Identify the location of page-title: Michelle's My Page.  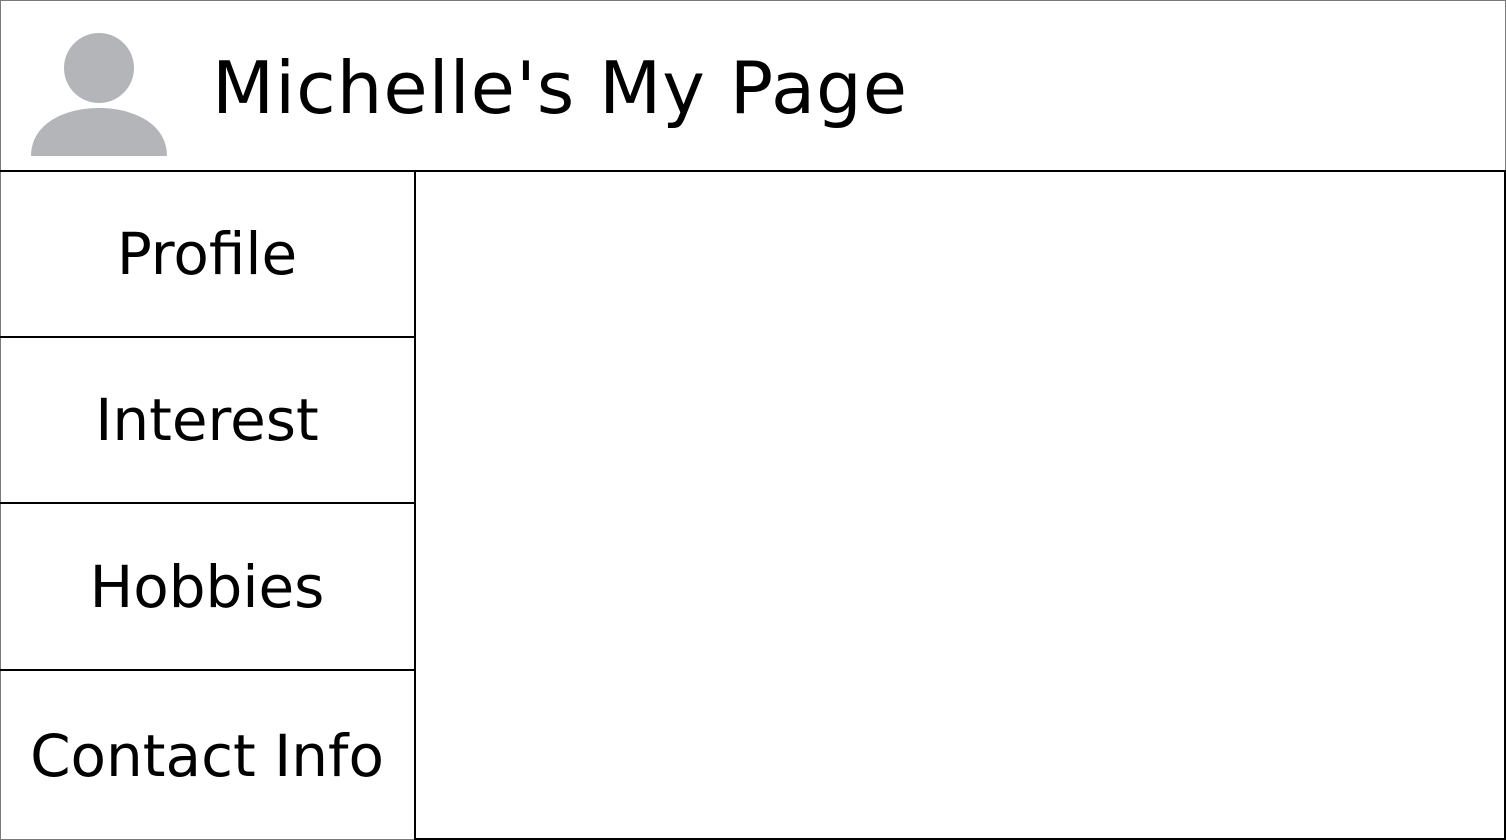
(560, 88).